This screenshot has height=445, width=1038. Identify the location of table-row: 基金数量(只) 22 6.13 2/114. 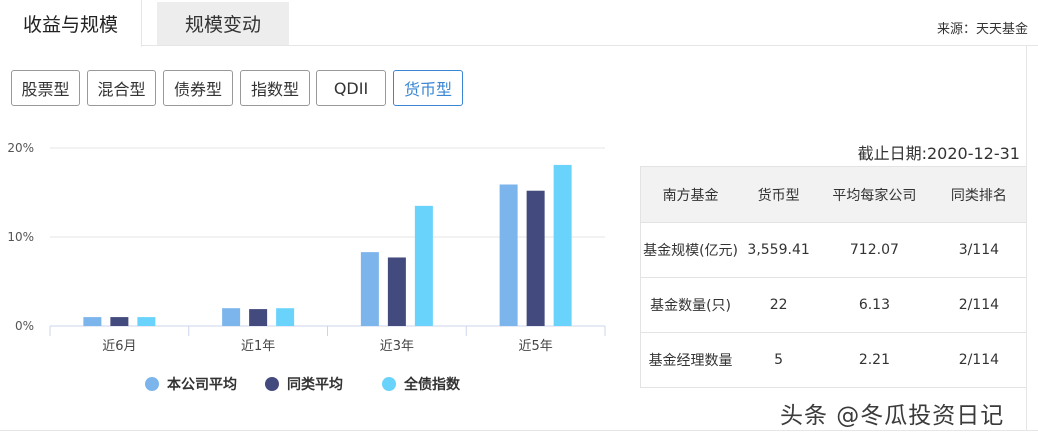
(833, 305).